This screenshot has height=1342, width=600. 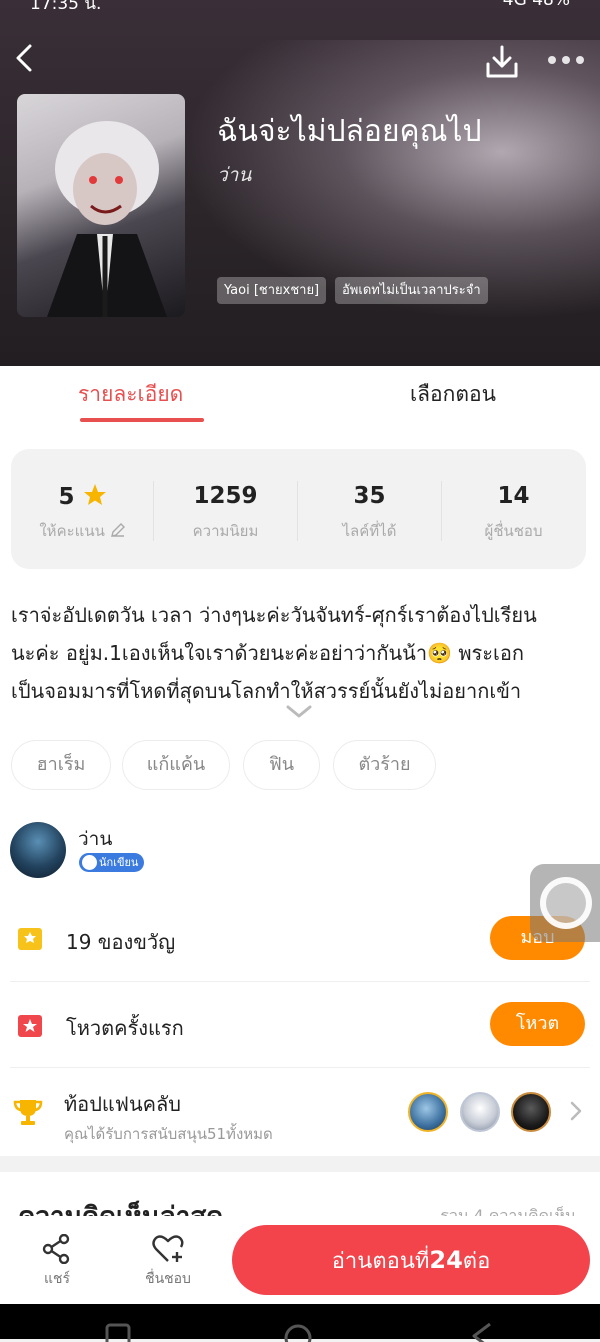 I want to click on writer-badge-icon, so click(x=89, y=862).